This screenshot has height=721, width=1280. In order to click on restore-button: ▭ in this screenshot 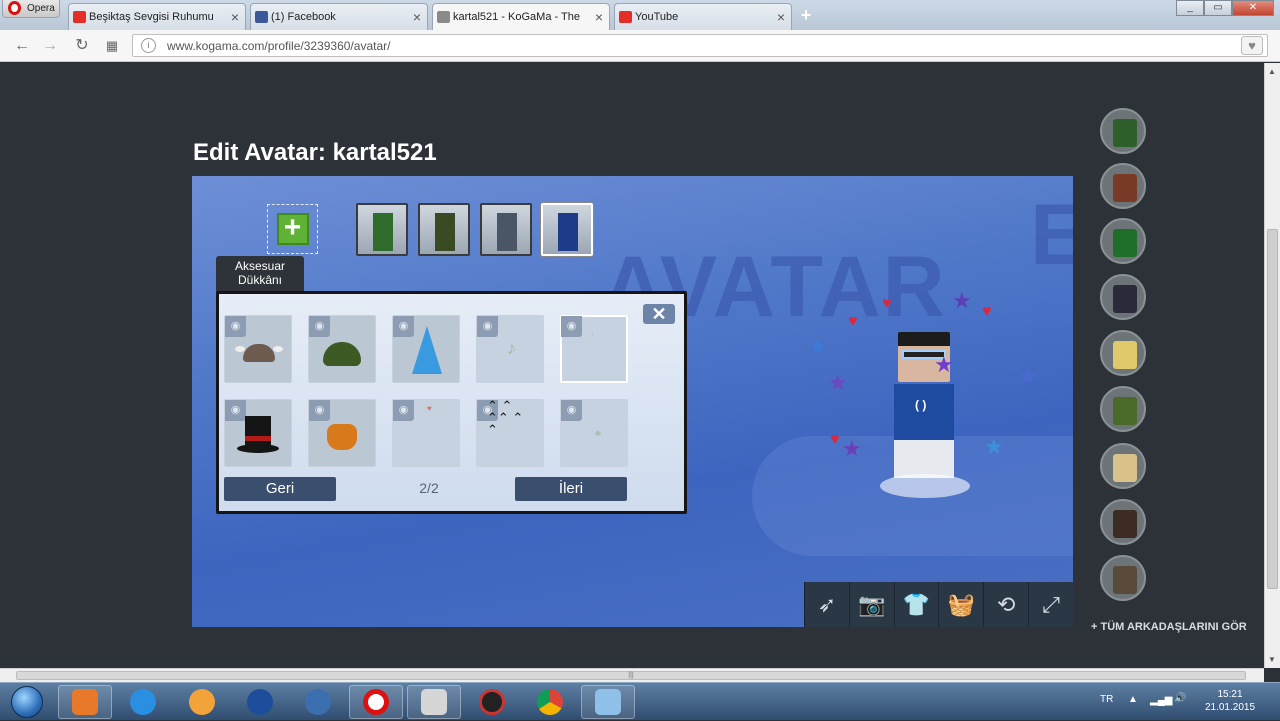, I will do `click(1218, 8)`.